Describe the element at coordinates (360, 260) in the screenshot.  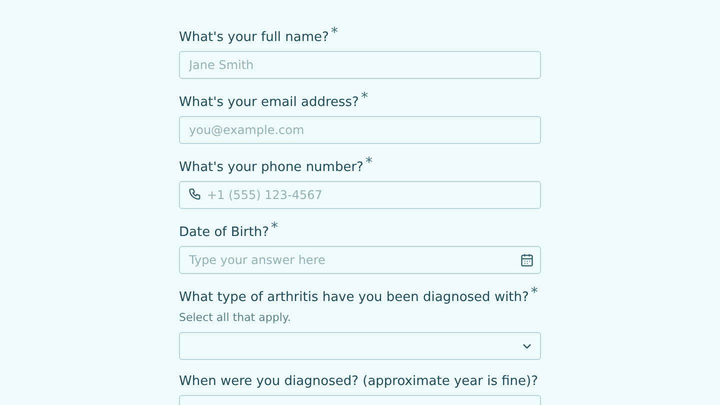
I see `date-field: Type your answer here` at that location.